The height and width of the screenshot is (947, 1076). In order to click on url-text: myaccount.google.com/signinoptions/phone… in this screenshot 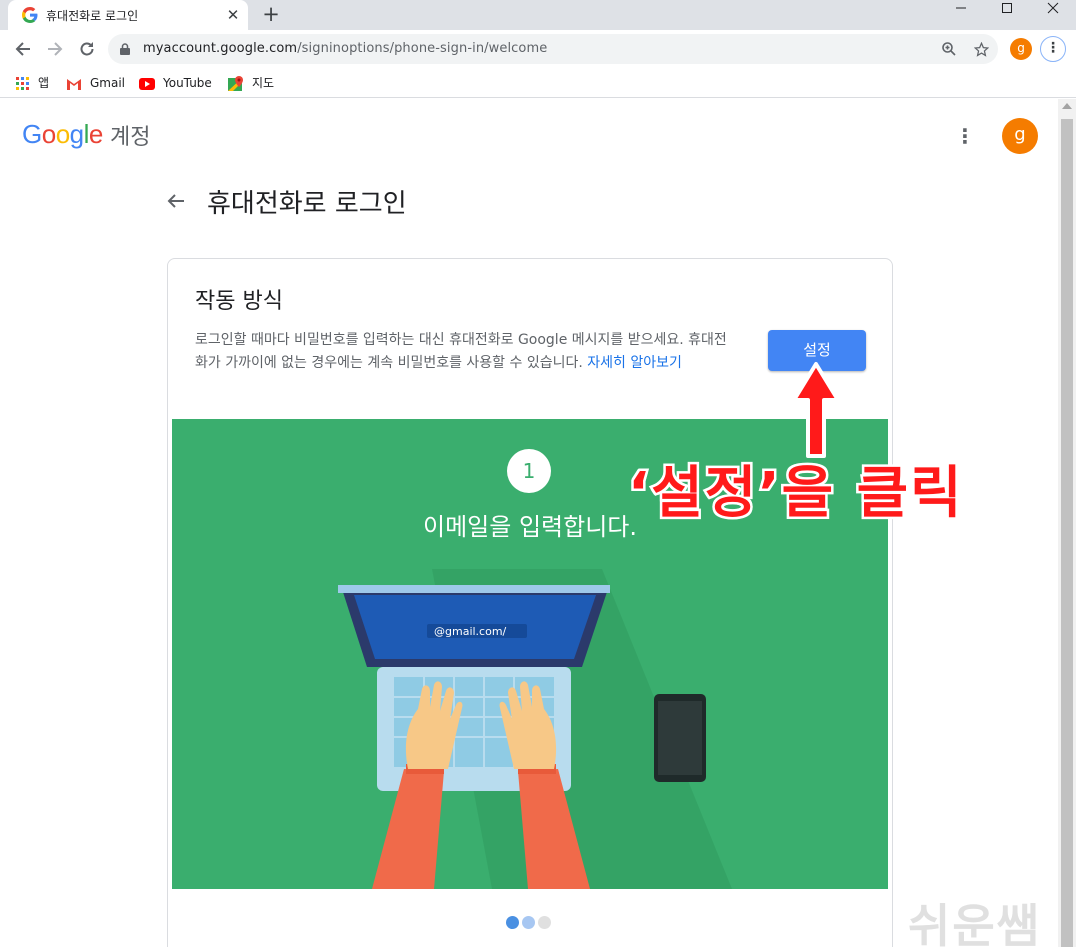, I will do `click(345, 48)`.